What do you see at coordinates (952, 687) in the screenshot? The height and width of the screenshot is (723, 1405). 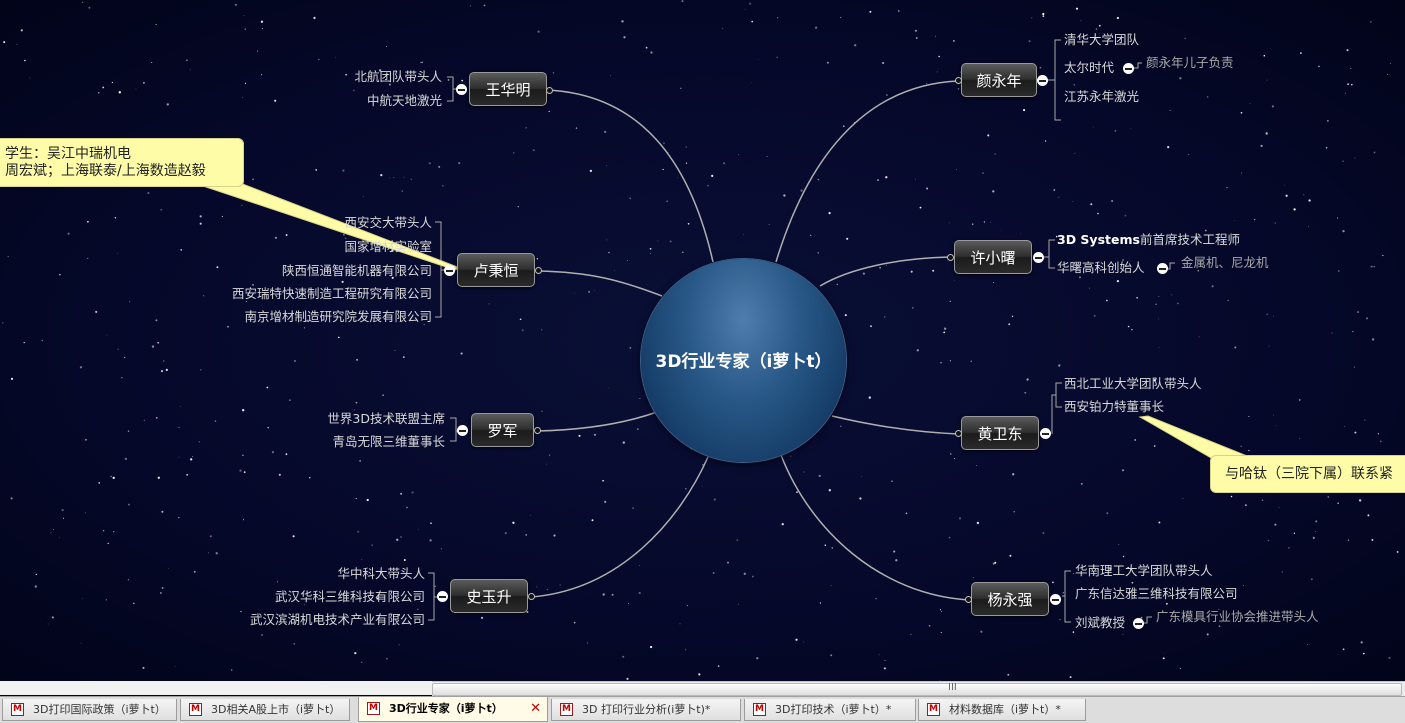 I see `scrollbar-grip-icon: III` at bounding box center [952, 687].